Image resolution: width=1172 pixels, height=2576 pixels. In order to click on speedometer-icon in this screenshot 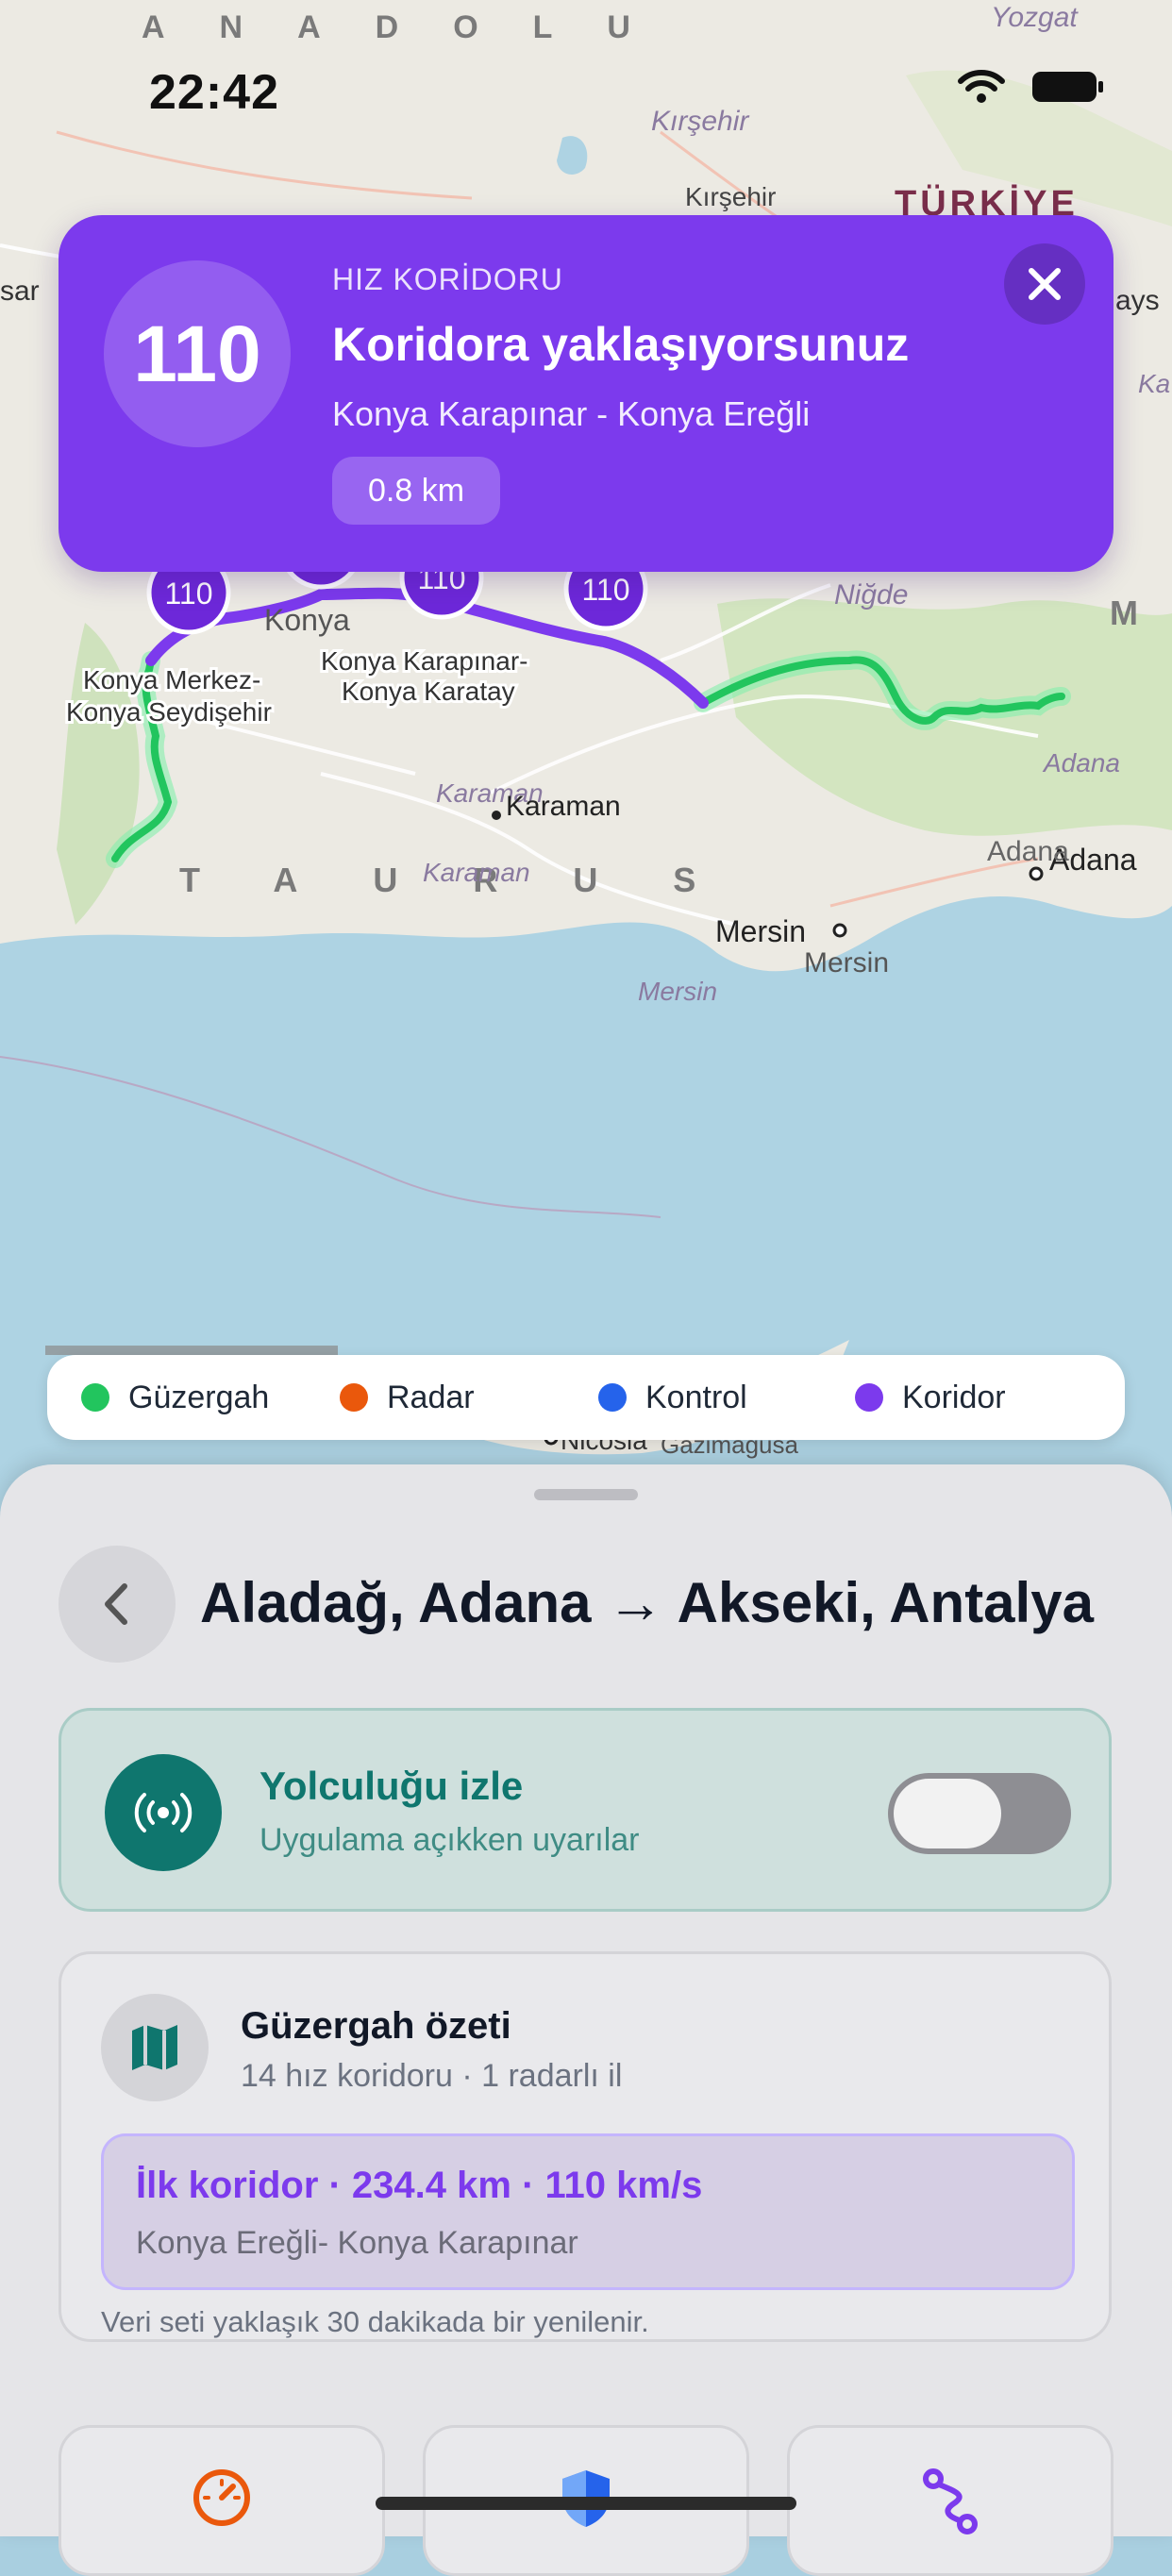, I will do `click(221, 2497)`.